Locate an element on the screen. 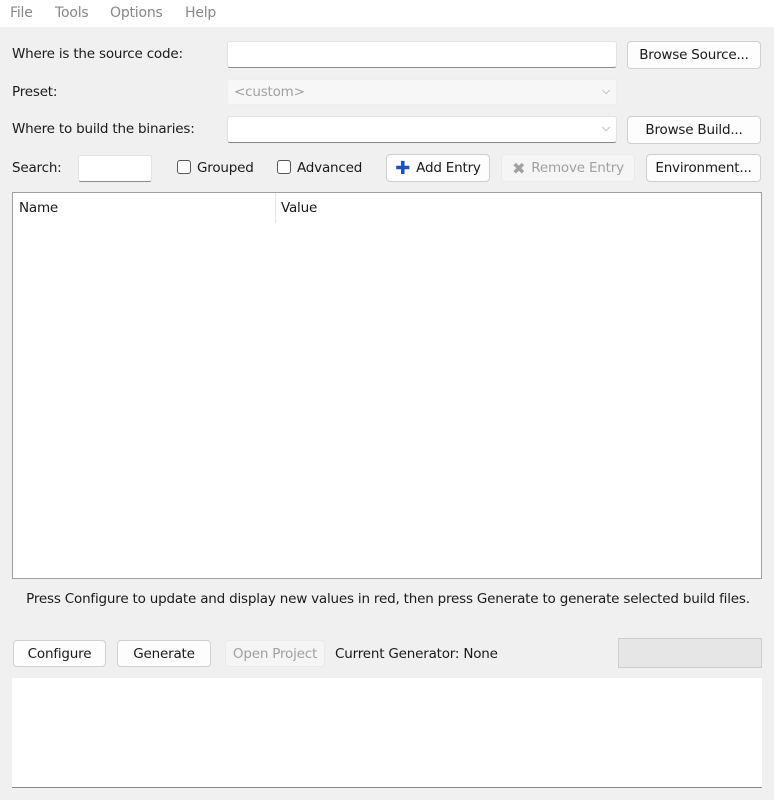 The width and height of the screenshot is (774, 800). menu-tools: Tools is located at coordinates (72, 13).